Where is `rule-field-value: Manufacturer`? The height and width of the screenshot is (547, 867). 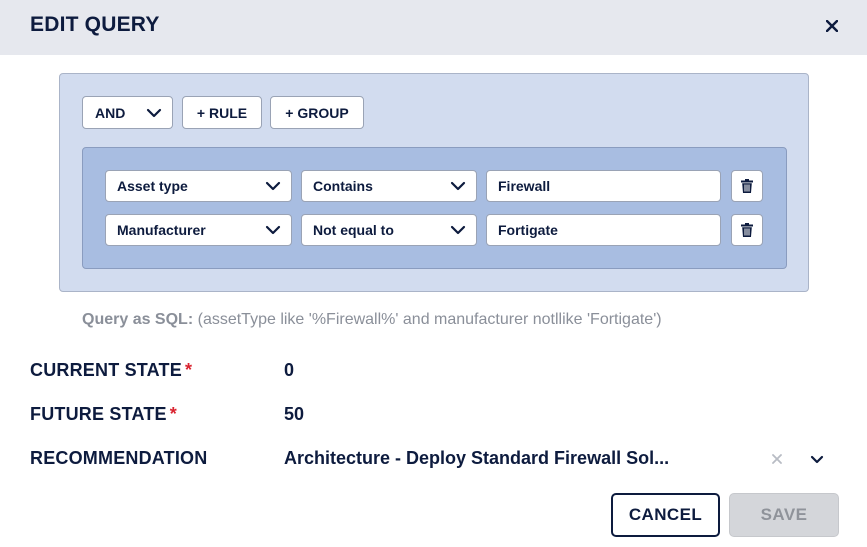 rule-field-value: Manufacturer is located at coordinates (161, 230).